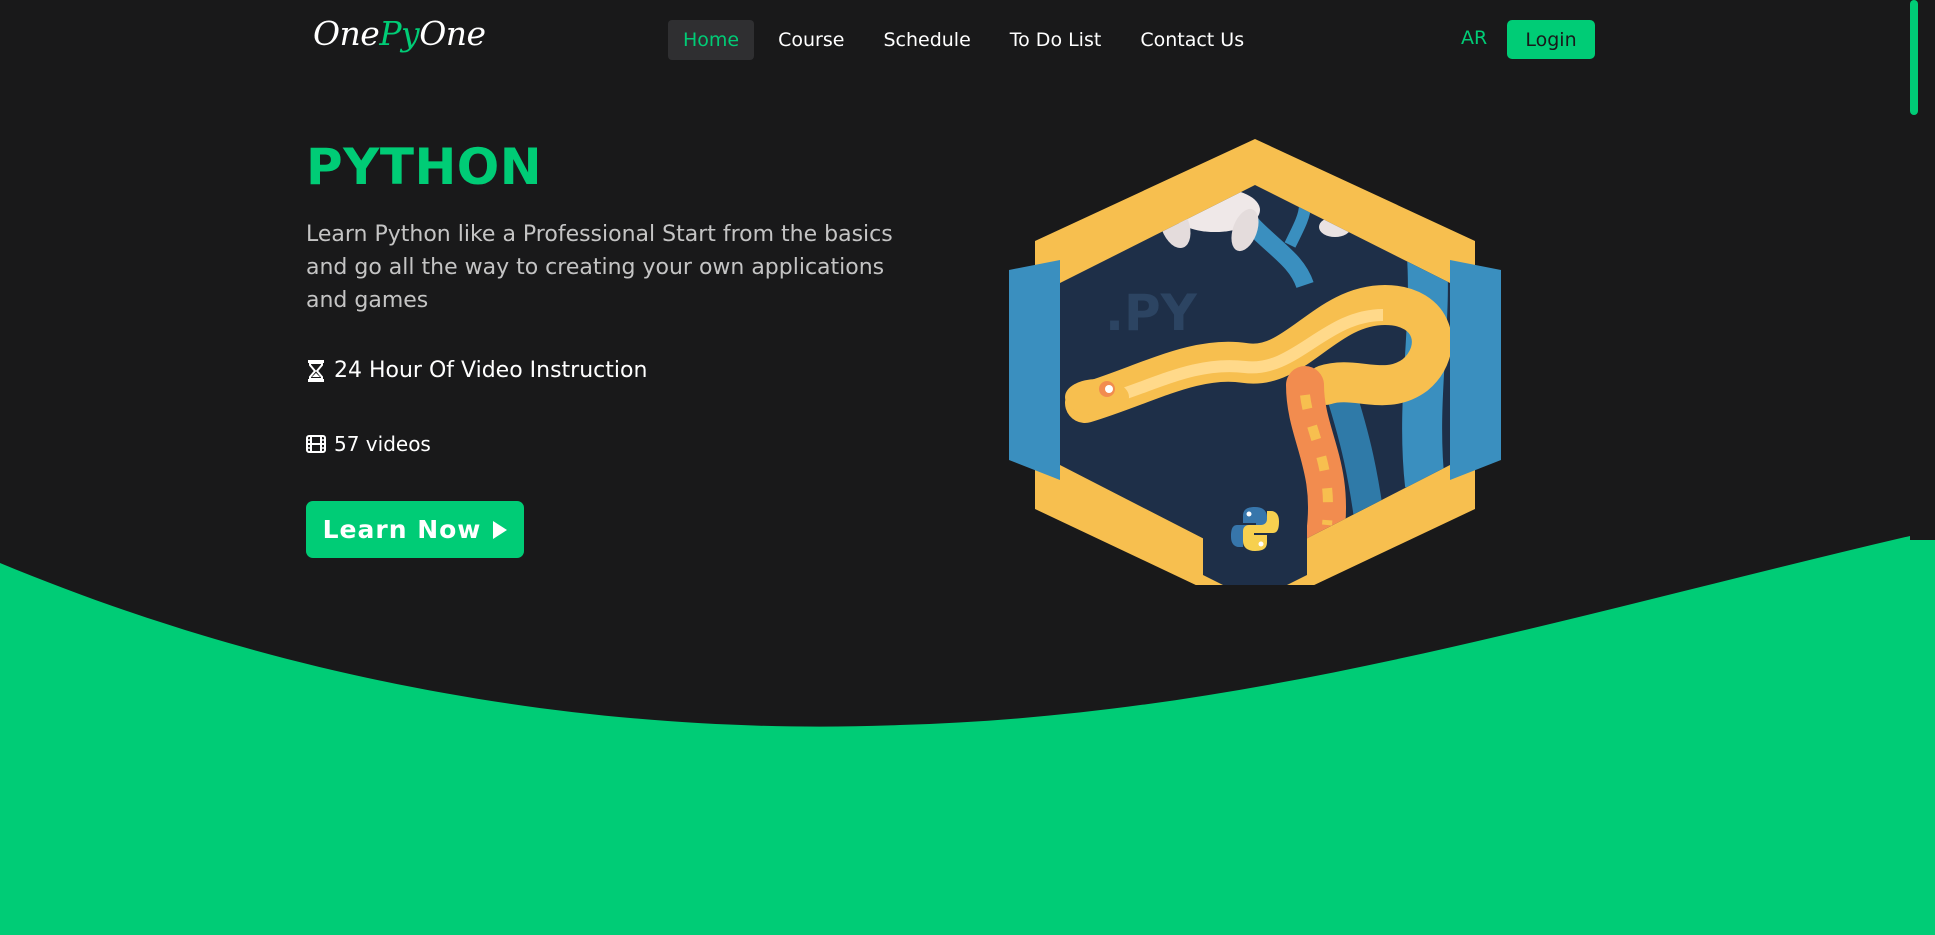 The image size is (1935, 935). What do you see at coordinates (1474, 38) in the screenshot?
I see `language-toggle: AR` at bounding box center [1474, 38].